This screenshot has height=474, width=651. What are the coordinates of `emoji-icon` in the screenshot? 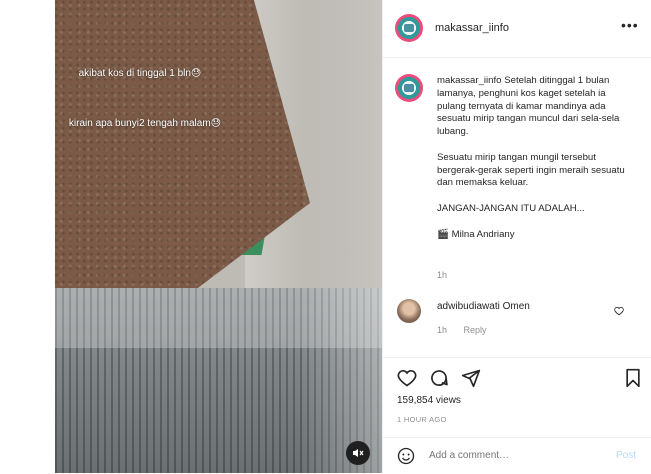 It's located at (406, 456).